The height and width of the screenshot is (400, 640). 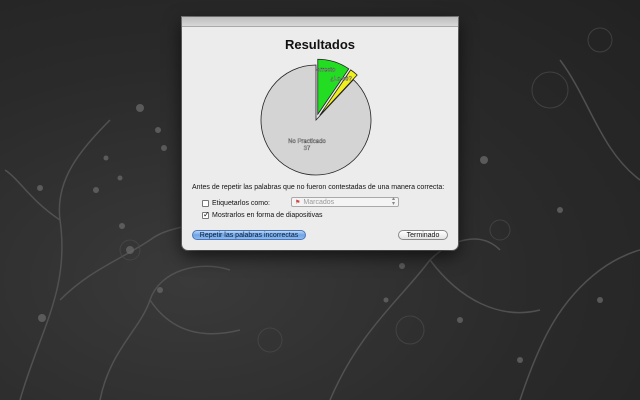 What do you see at coordinates (307, 142) in the screenshot?
I see `pie-slice-label: No Practicado` at bounding box center [307, 142].